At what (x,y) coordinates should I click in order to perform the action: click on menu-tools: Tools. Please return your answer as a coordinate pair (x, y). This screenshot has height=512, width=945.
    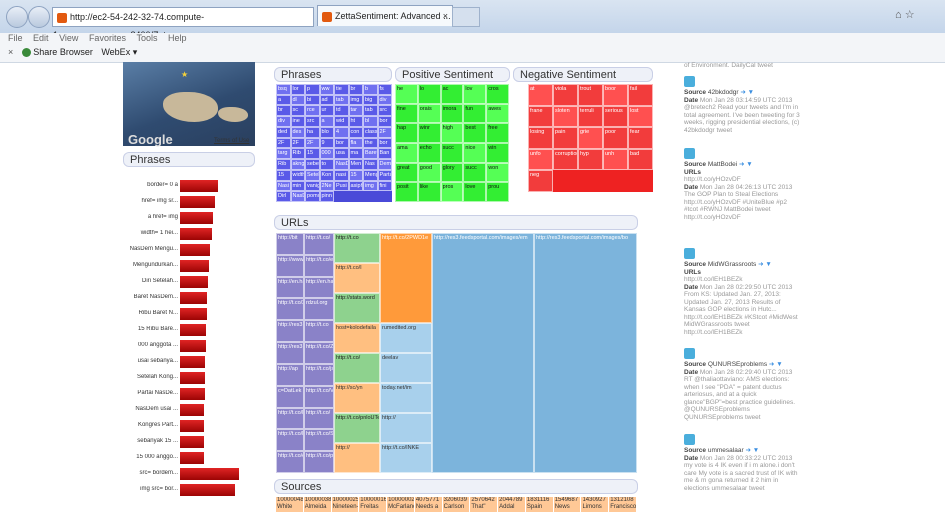
    Looking at the image, I should click on (146, 38).